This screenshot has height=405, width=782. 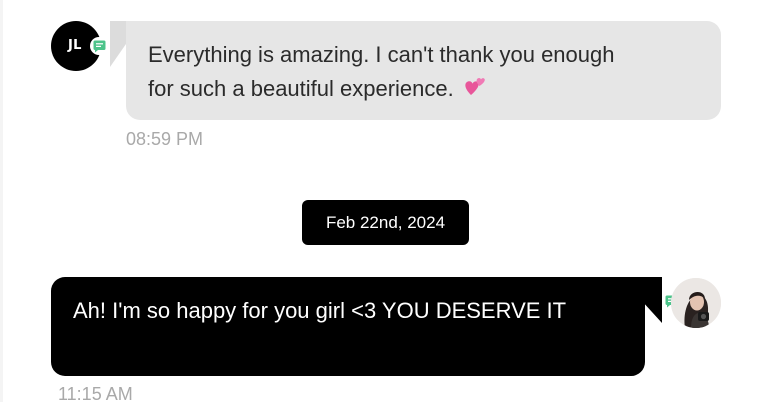 What do you see at coordinates (75, 45) in the screenshot?
I see `sender-initials: JL` at bounding box center [75, 45].